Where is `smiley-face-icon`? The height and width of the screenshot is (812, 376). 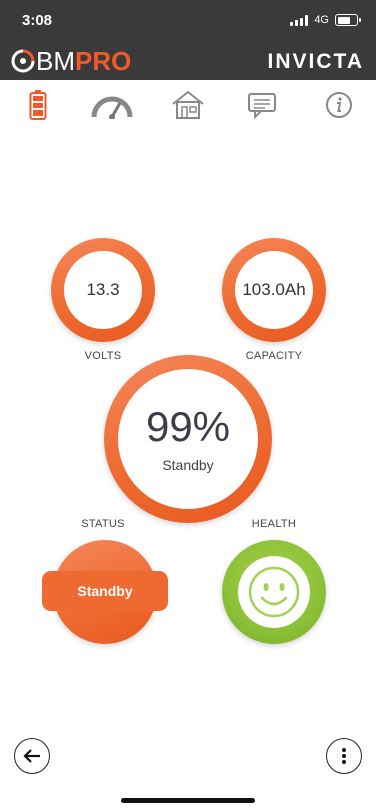 smiley-face-icon is located at coordinates (274, 592).